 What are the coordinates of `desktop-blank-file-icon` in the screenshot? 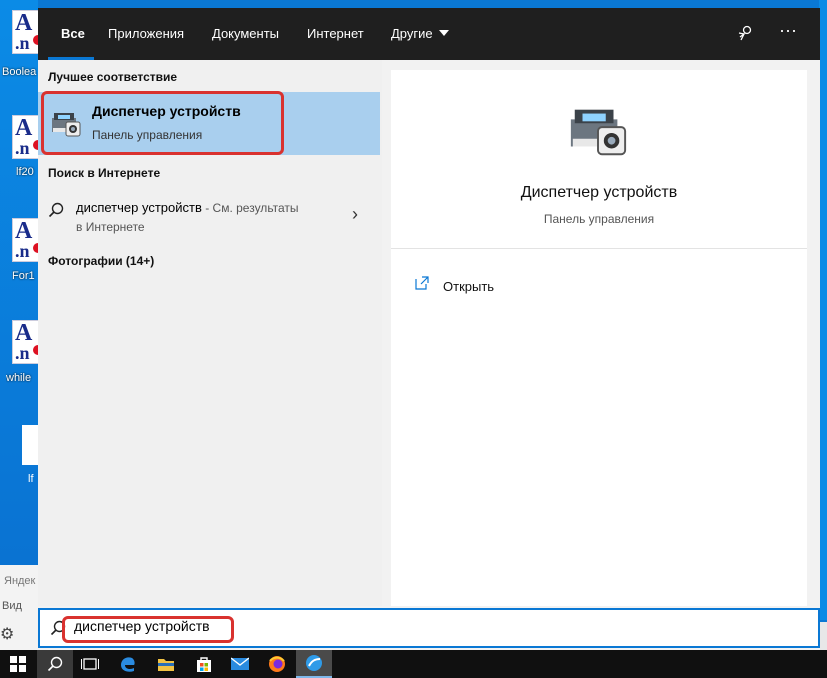 It's located at (30, 445).